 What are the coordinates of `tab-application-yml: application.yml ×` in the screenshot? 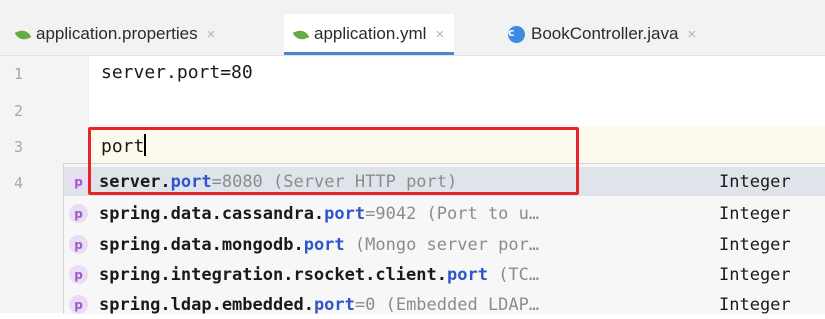 It's located at (369, 34).